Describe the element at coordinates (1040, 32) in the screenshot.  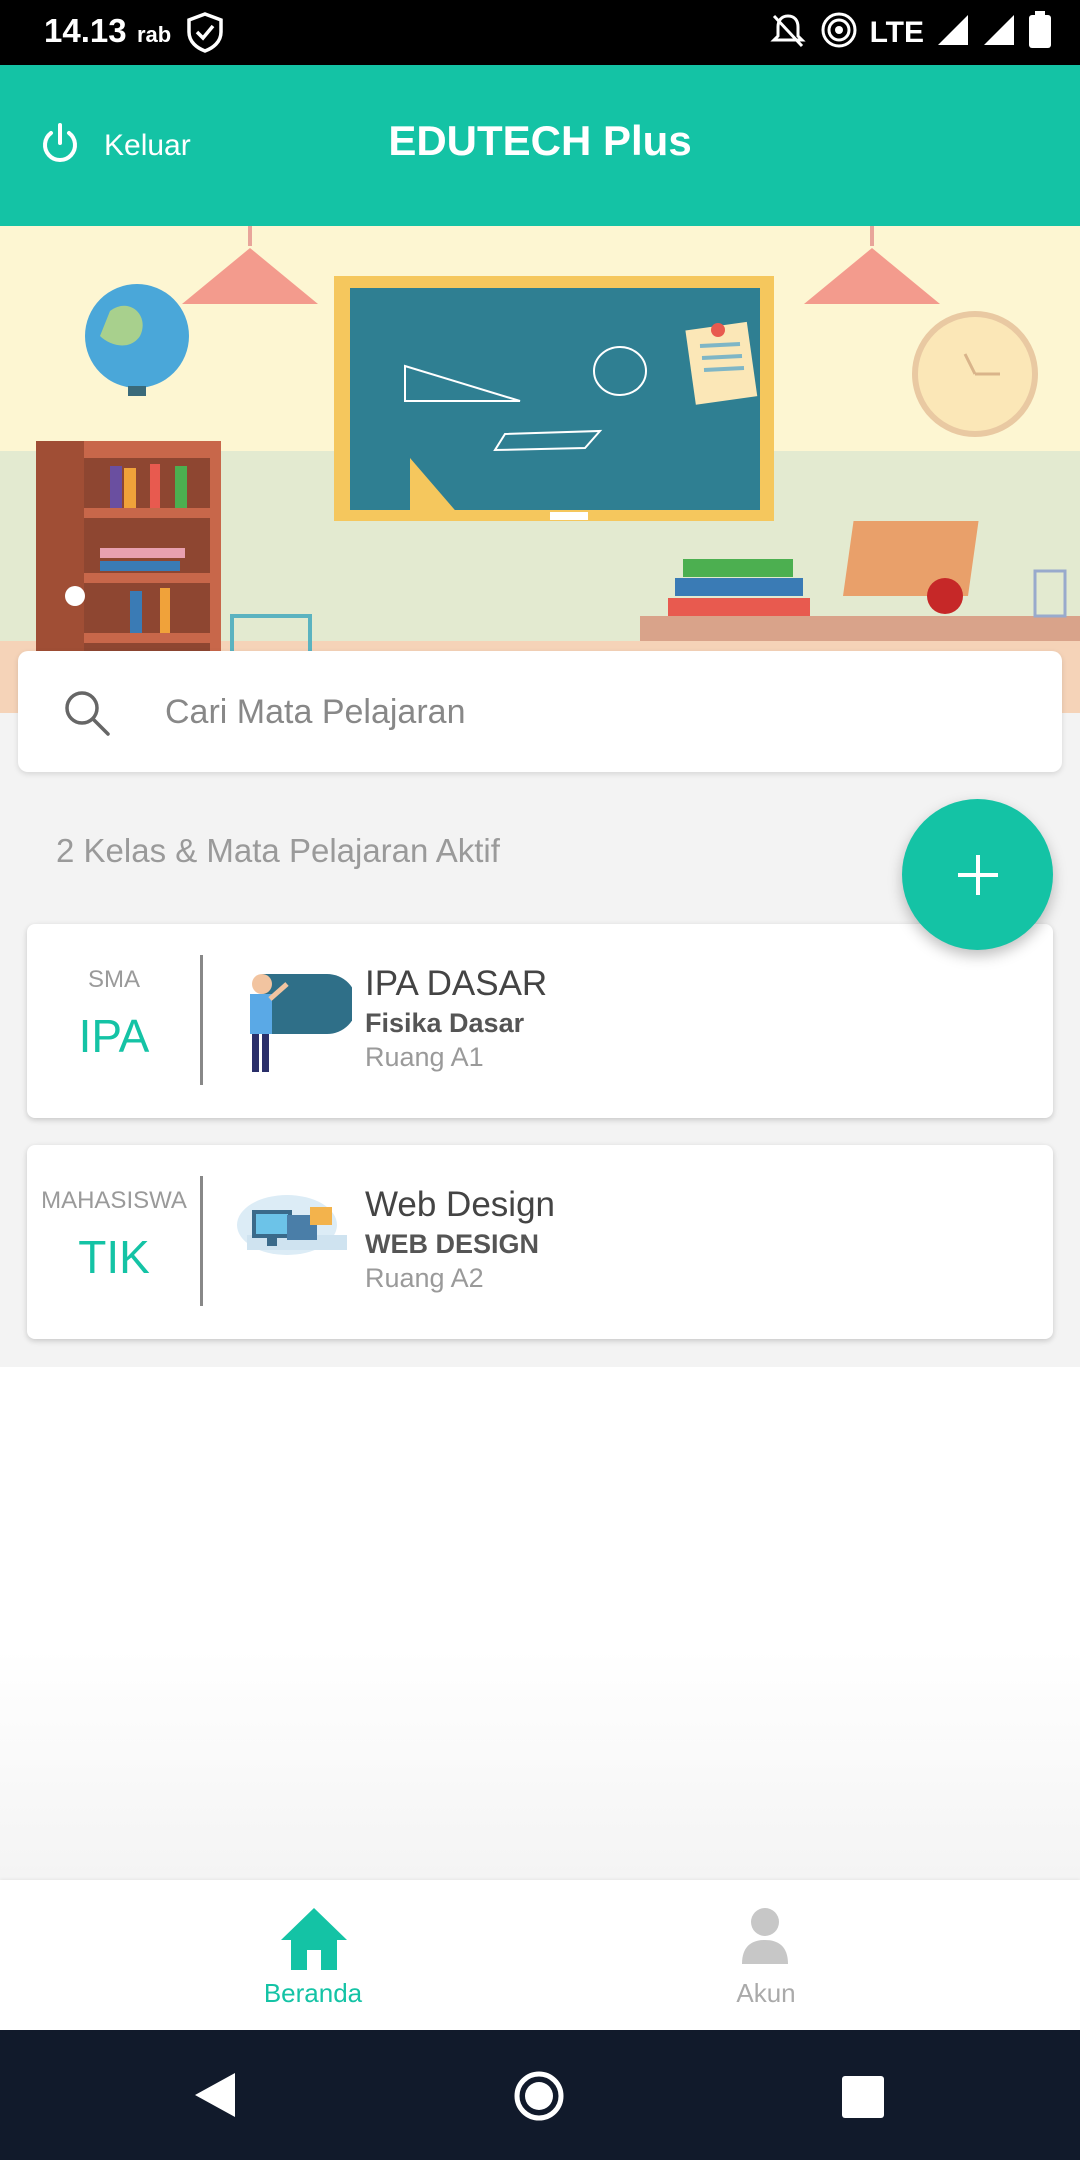
I see `battery-icon` at that location.